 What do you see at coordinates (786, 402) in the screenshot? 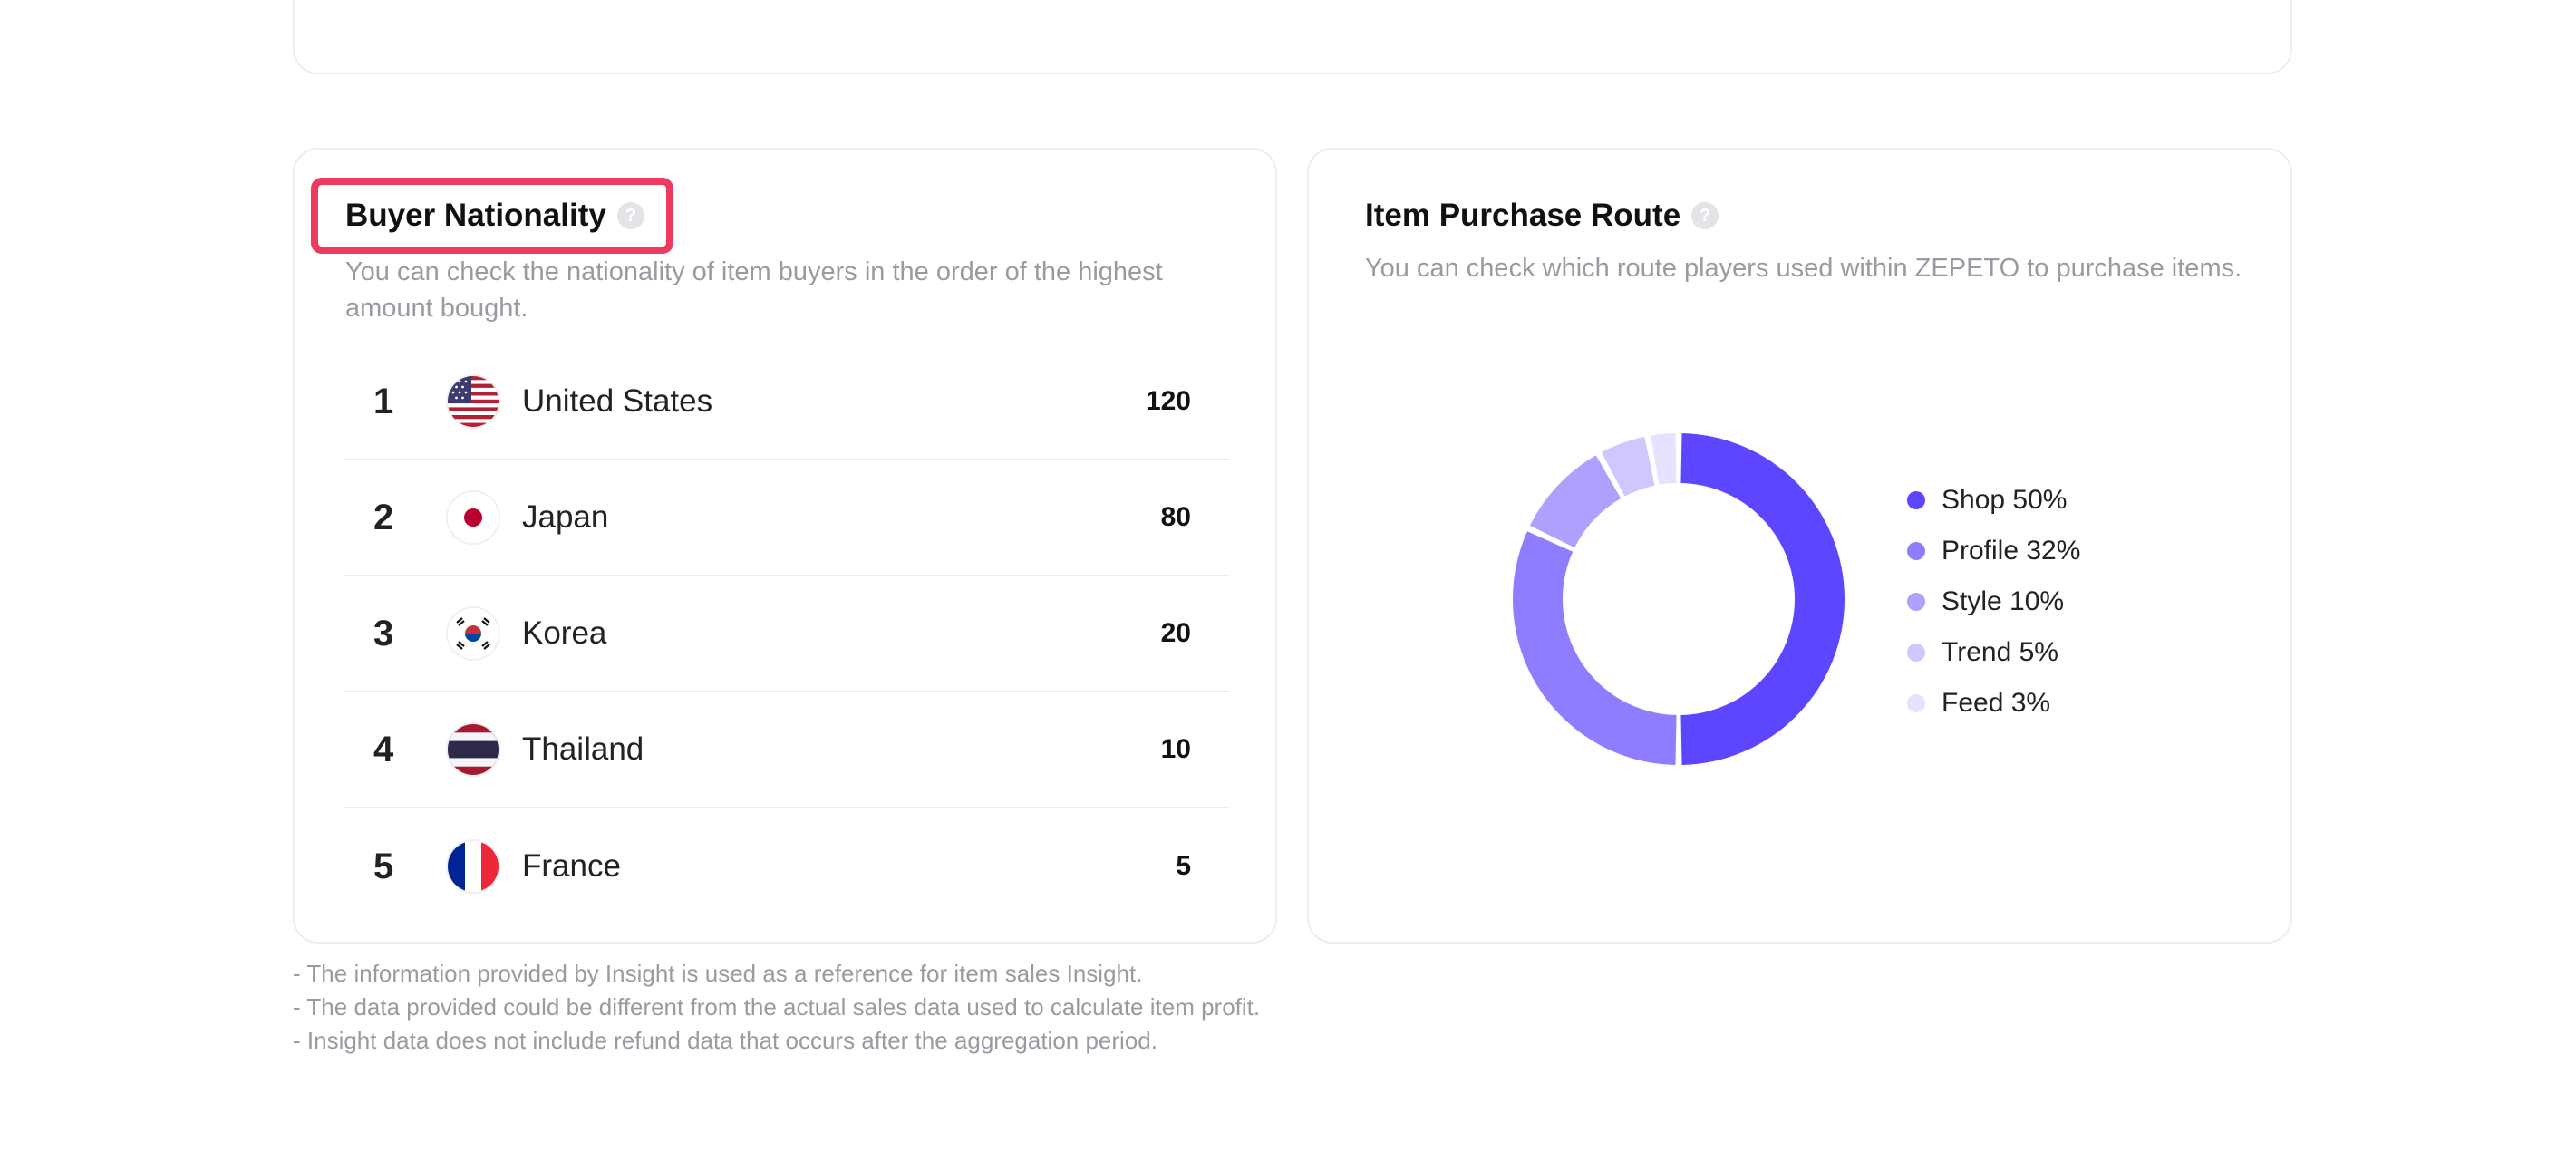
I see `nationality-row: 1 United States 120` at bounding box center [786, 402].